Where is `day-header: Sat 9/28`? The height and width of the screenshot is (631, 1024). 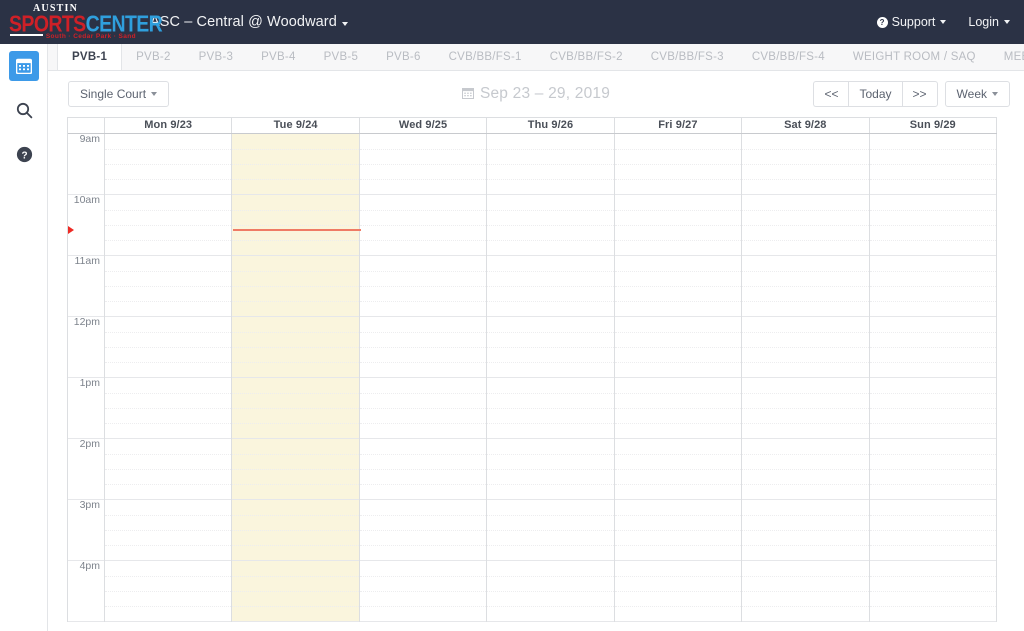
day-header: Sat 9/28 is located at coordinates (806, 125).